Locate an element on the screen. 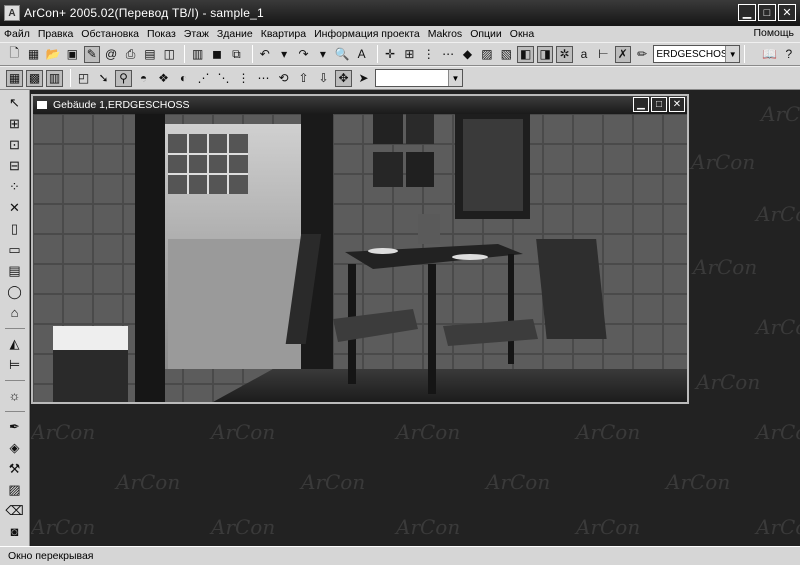  menu-options: Опции is located at coordinates (486, 34).